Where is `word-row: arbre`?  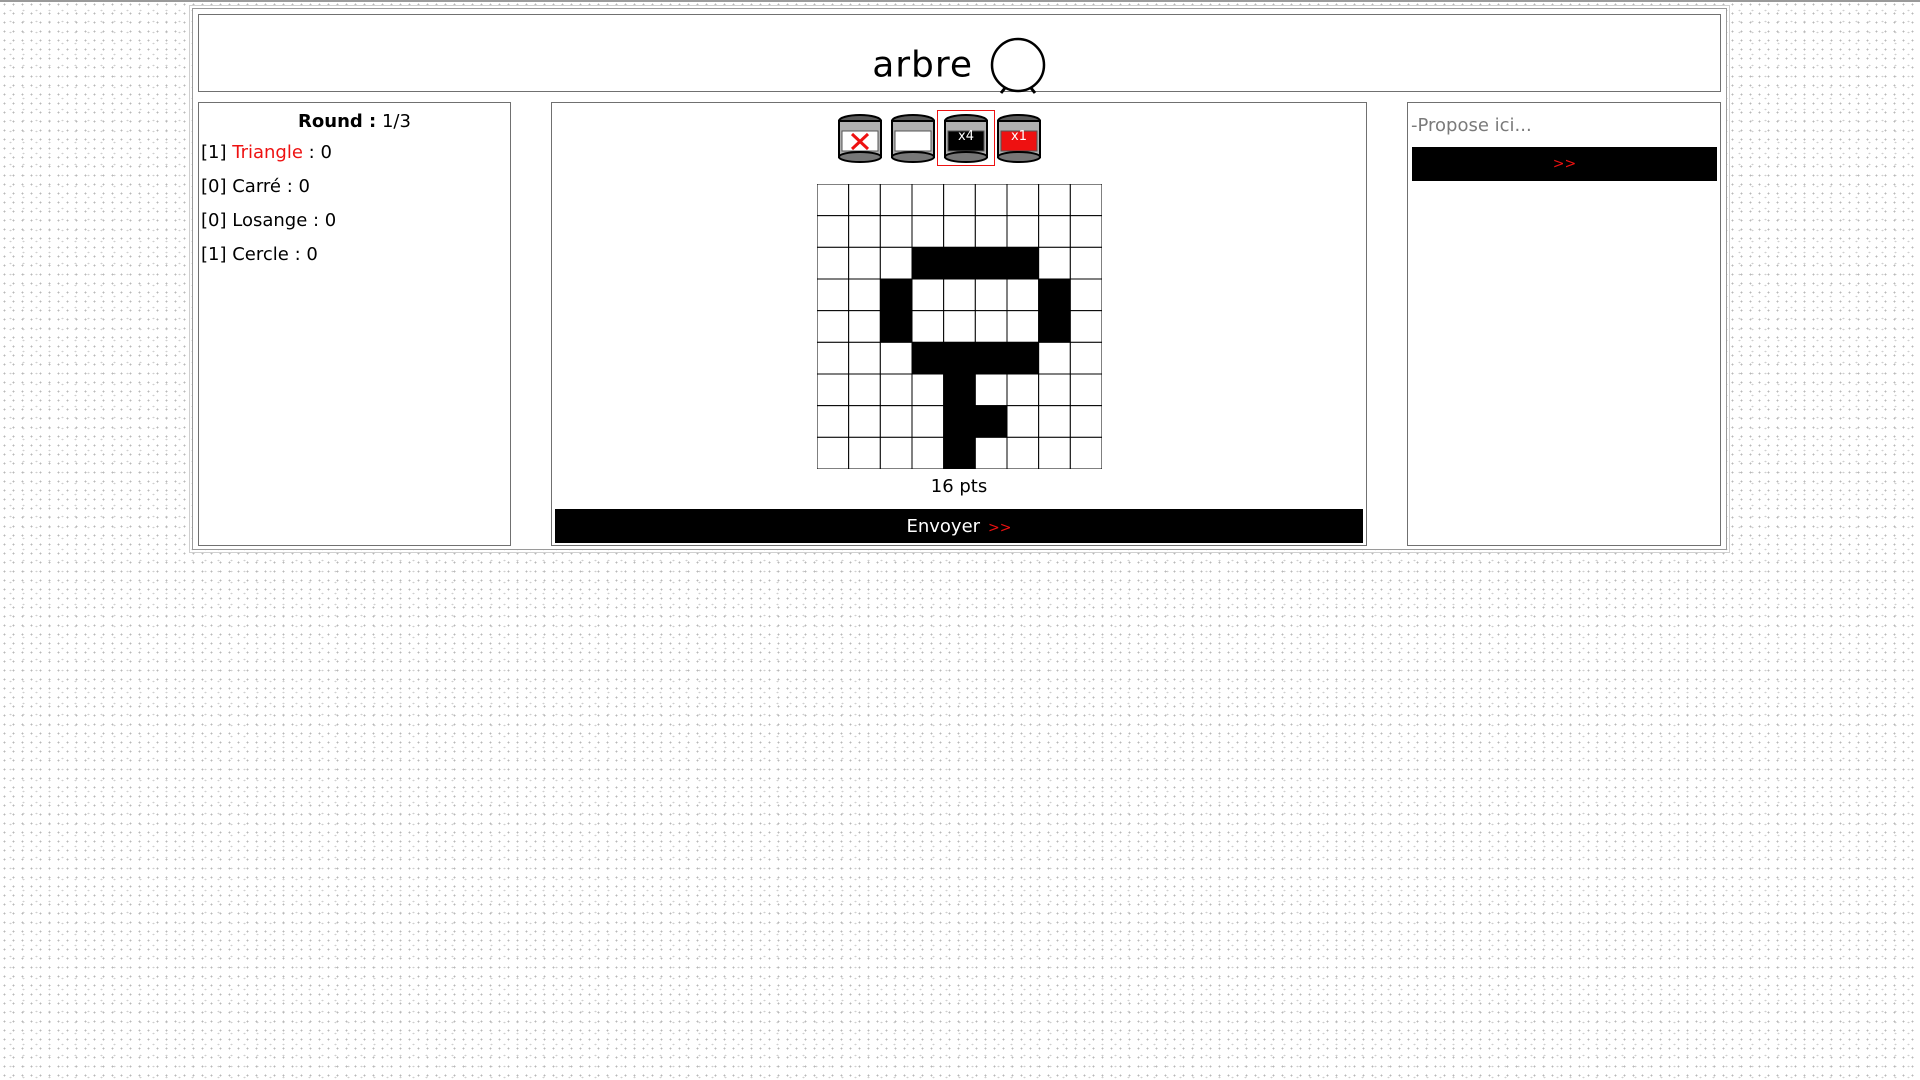 word-row: arbre is located at coordinates (959, 65).